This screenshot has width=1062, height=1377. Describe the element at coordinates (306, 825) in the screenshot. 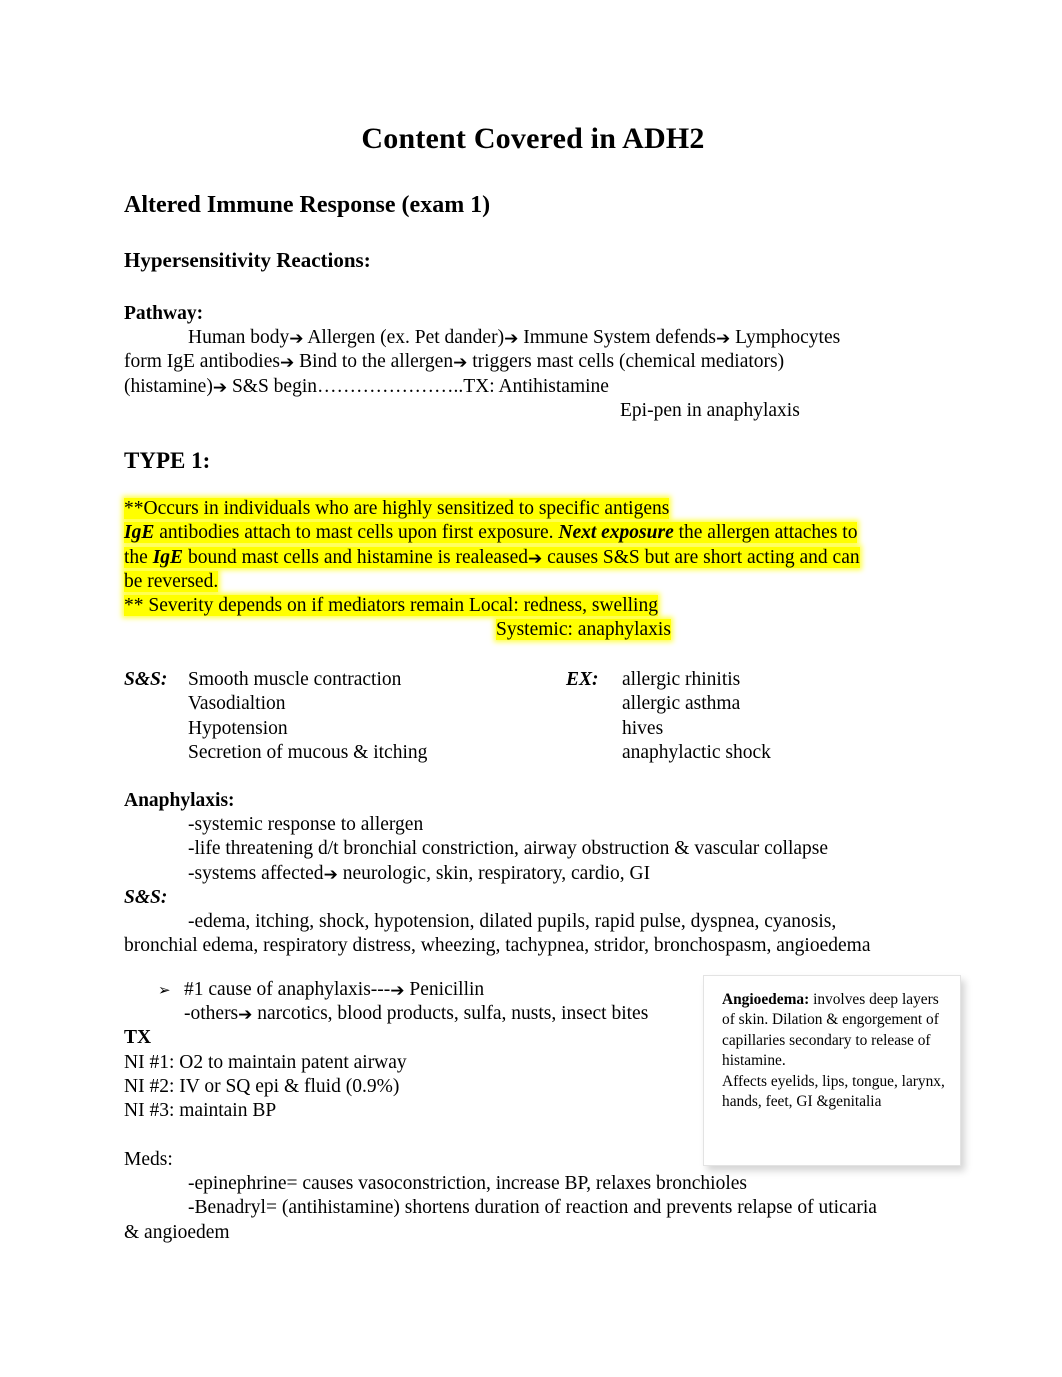

I see `anaphylaxis-item-1: -systemic response to allergen` at that location.